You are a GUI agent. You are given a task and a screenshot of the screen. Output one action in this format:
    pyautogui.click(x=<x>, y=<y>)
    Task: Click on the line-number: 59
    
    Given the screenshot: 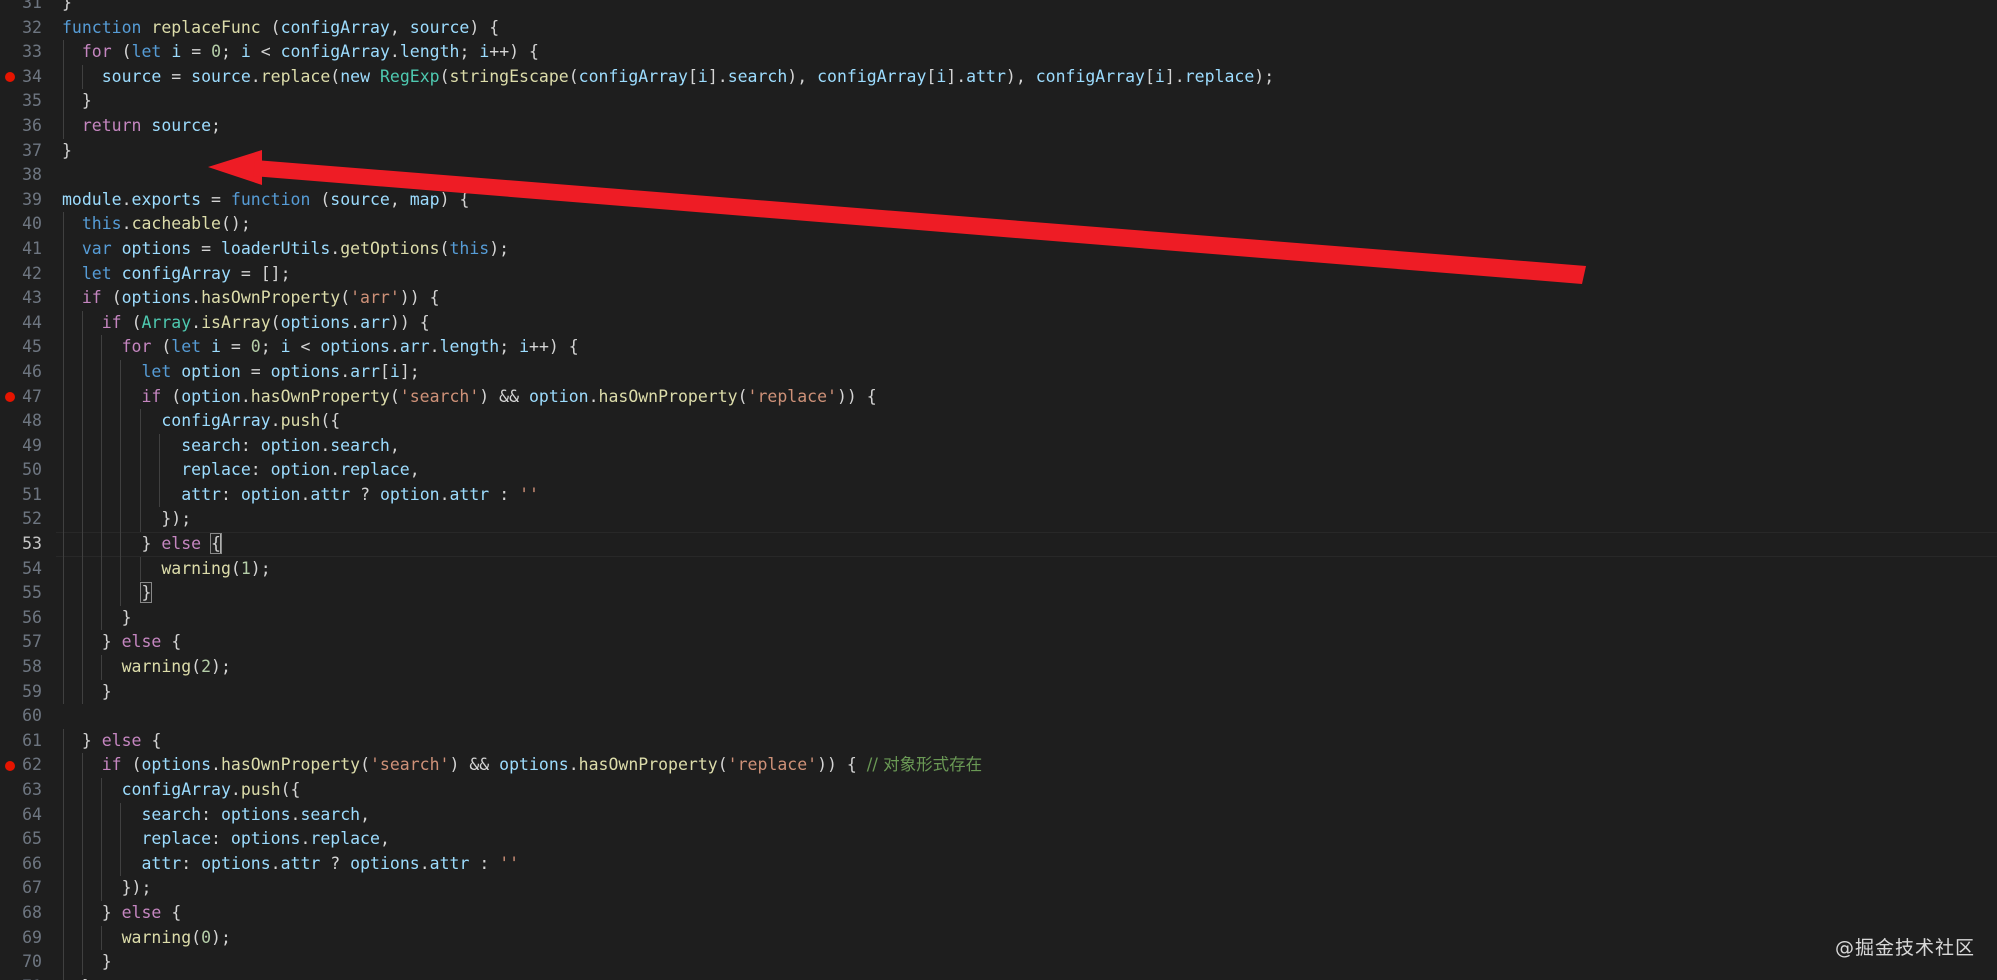 What is the action you would take?
    pyautogui.click(x=28, y=692)
    